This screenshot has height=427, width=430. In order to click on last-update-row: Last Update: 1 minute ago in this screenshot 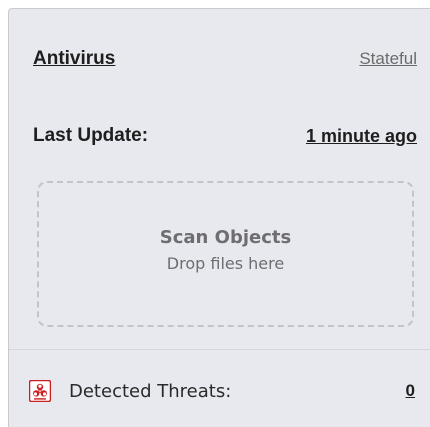, I will do `click(225, 136)`.